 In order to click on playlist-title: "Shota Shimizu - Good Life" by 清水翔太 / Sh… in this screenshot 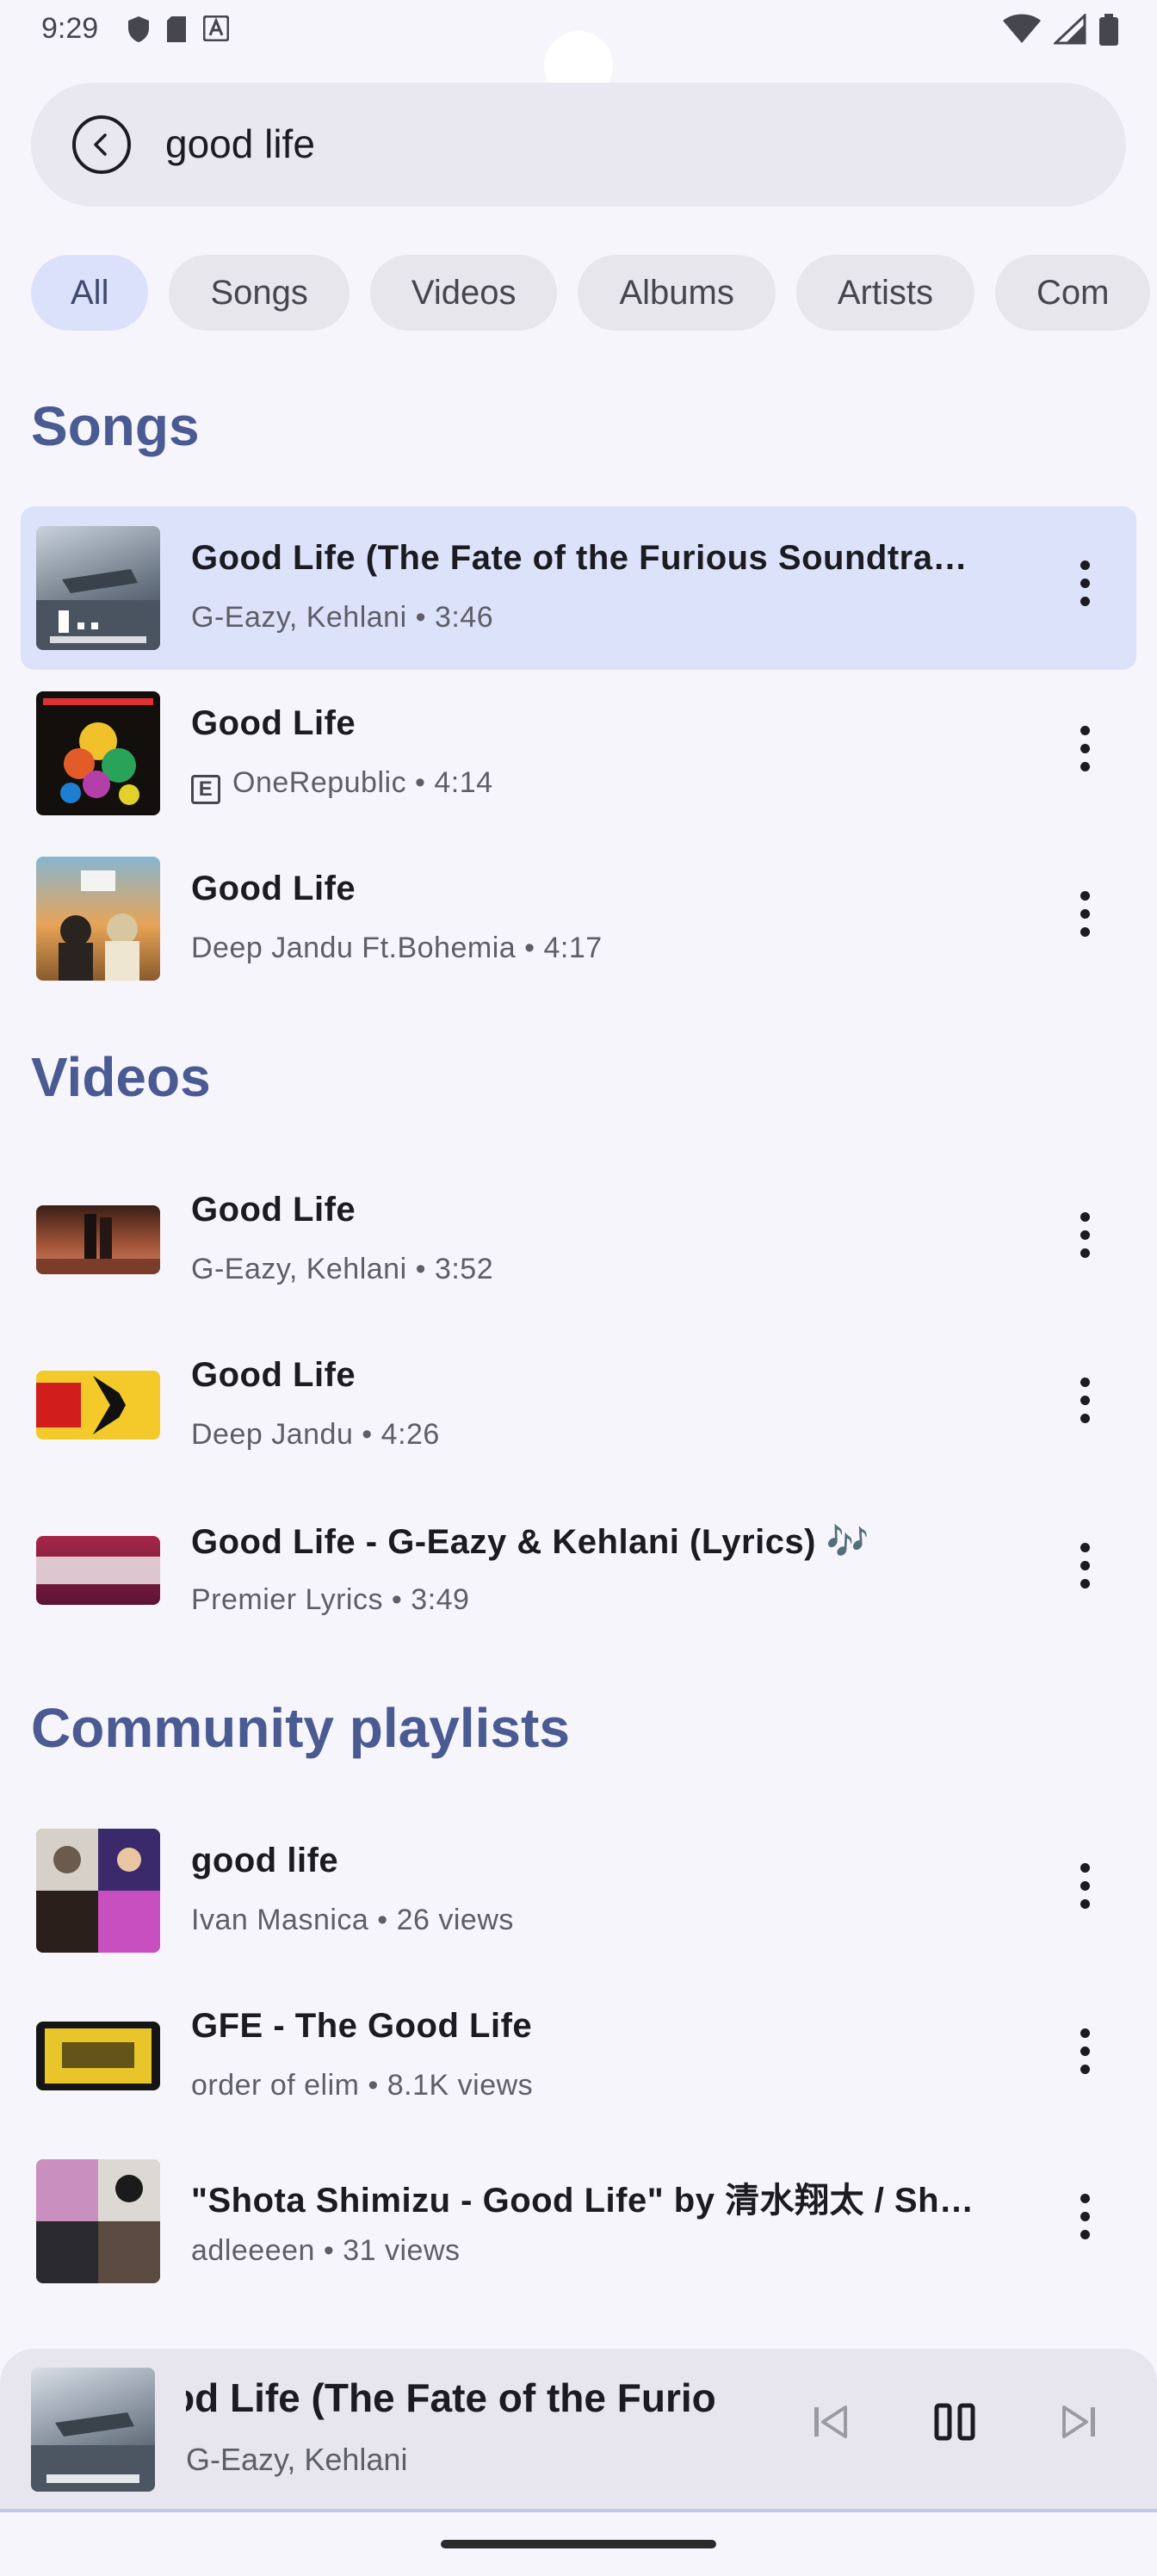, I will do `click(583, 2201)`.